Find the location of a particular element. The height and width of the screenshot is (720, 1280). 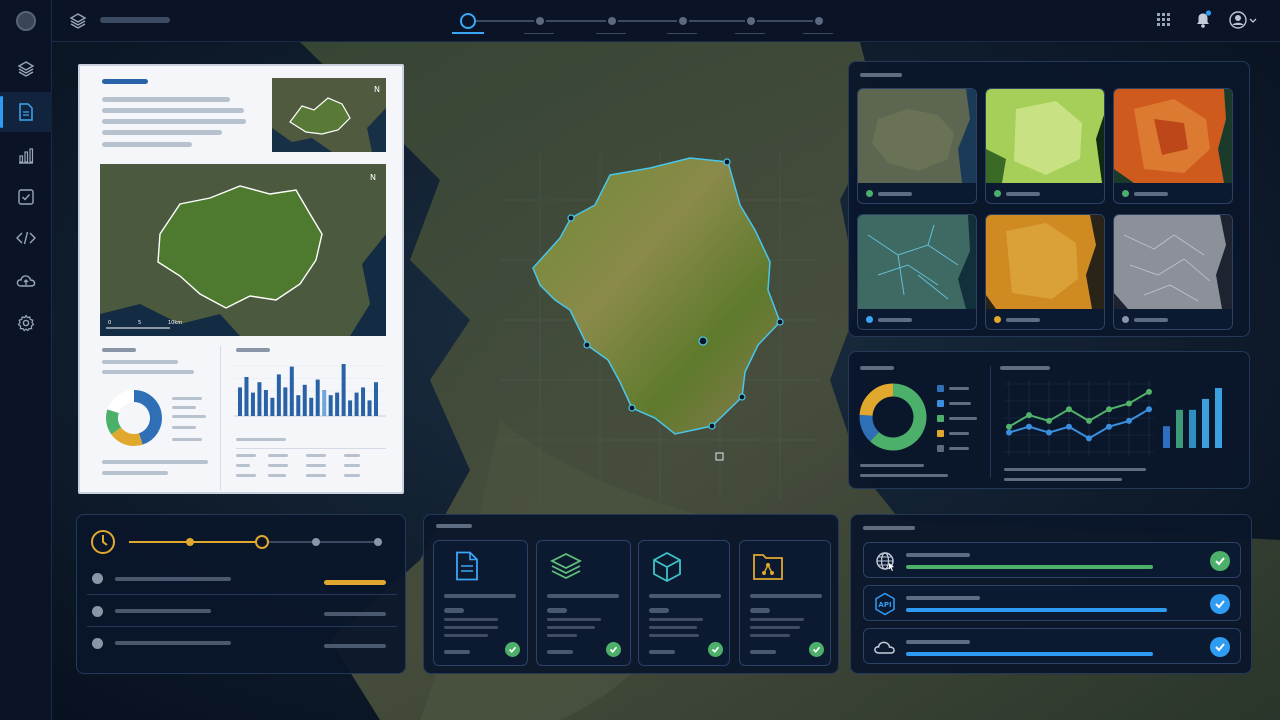

report-donut is located at coordinates (134, 418).